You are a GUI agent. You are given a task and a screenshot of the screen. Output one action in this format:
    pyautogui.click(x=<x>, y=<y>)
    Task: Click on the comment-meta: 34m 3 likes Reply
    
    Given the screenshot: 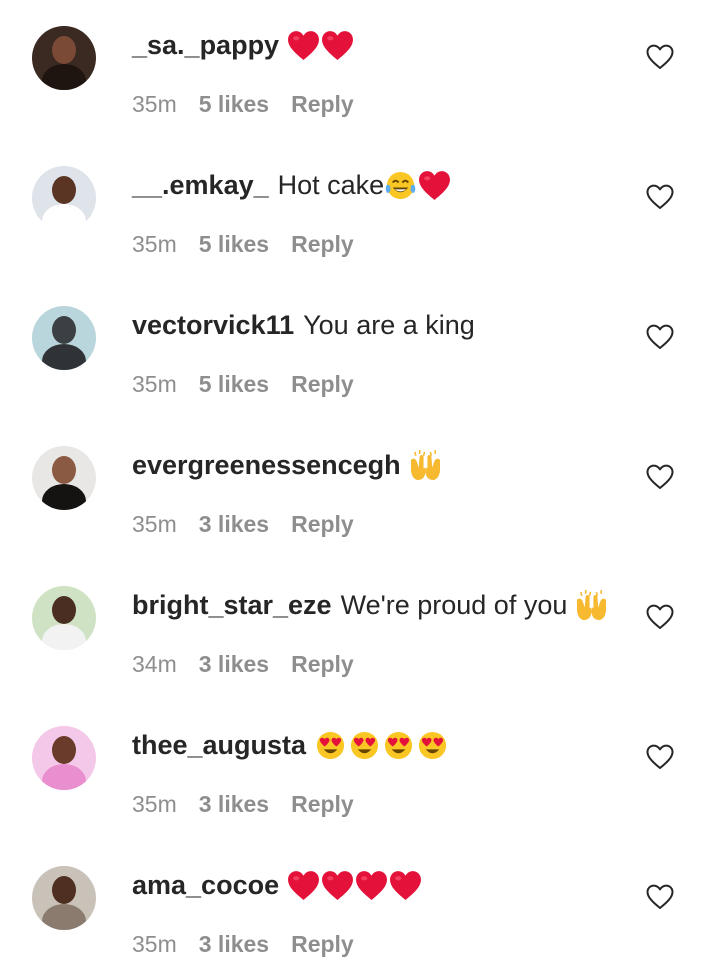 What is the action you would take?
    pyautogui.click(x=254, y=664)
    